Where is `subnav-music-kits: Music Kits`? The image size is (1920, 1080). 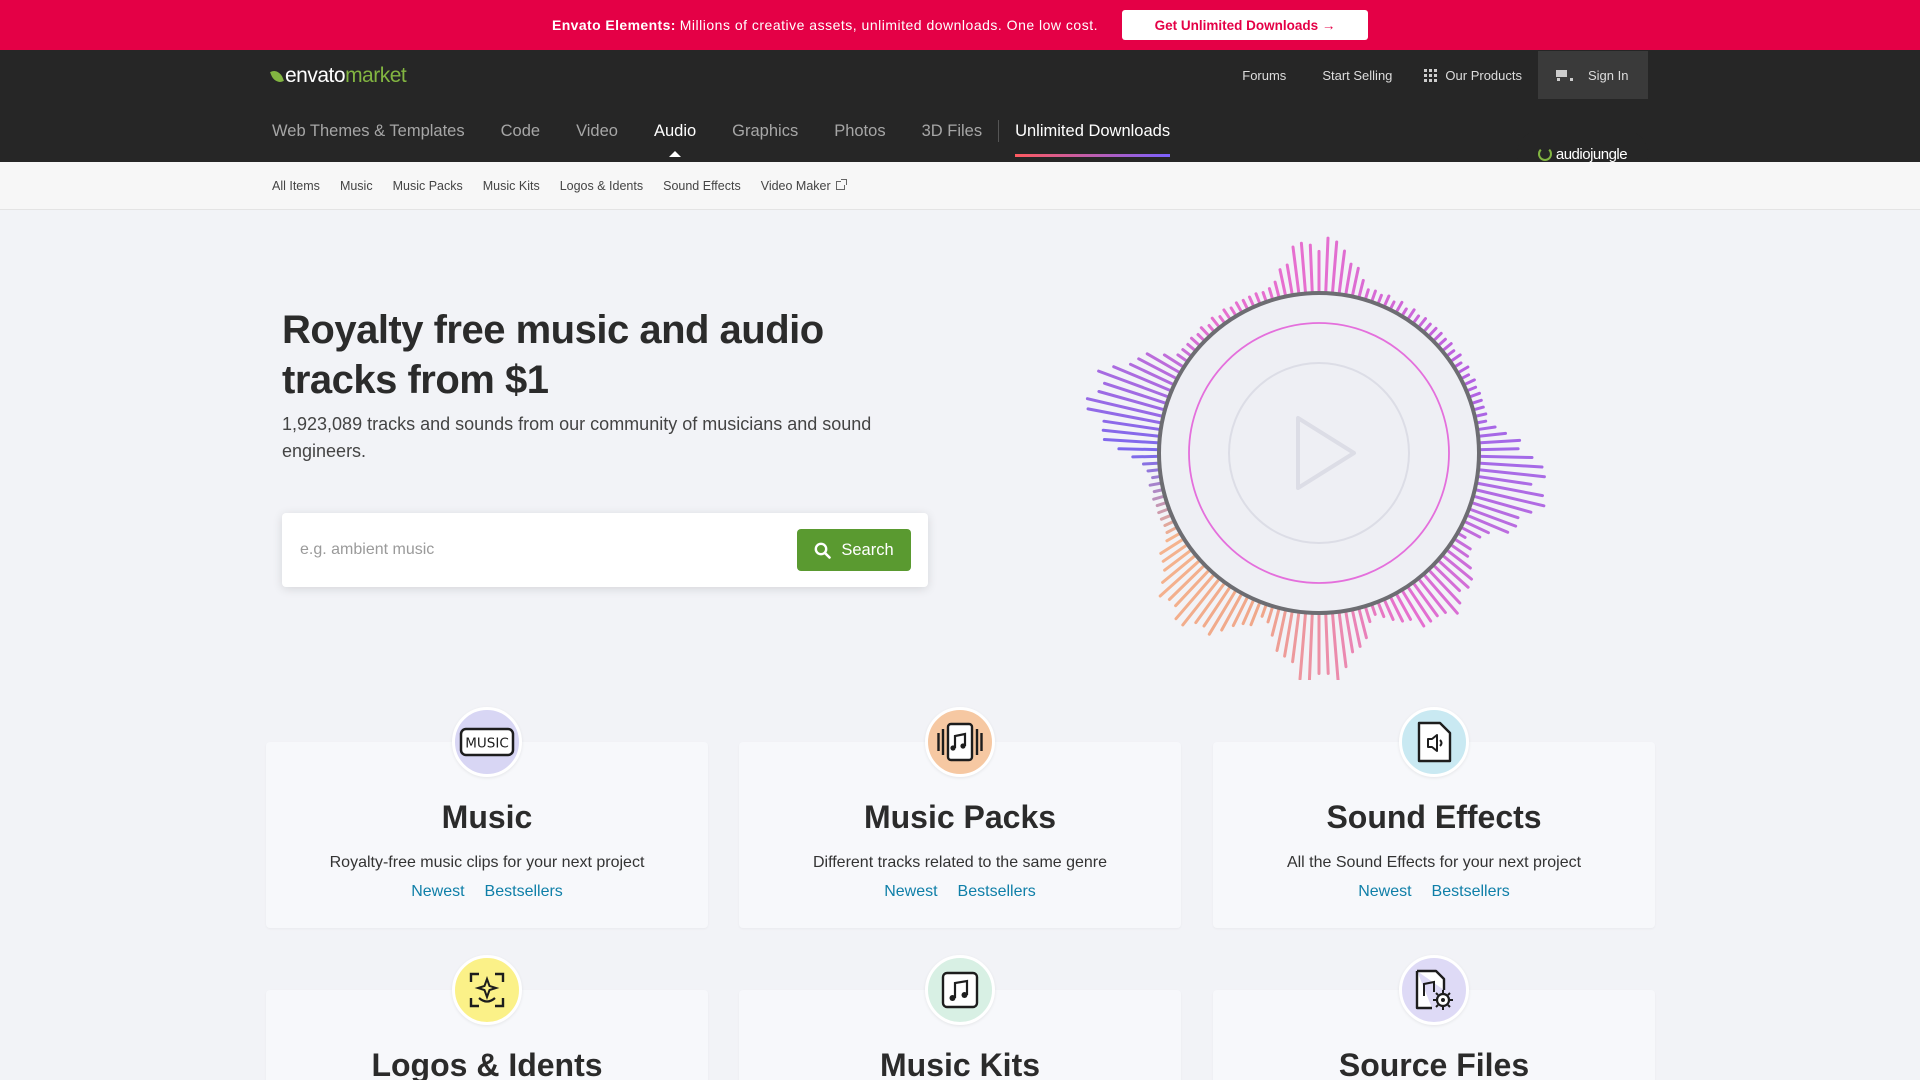 subnav-music-kits: Music Kits is located at coordinates (511, 186).